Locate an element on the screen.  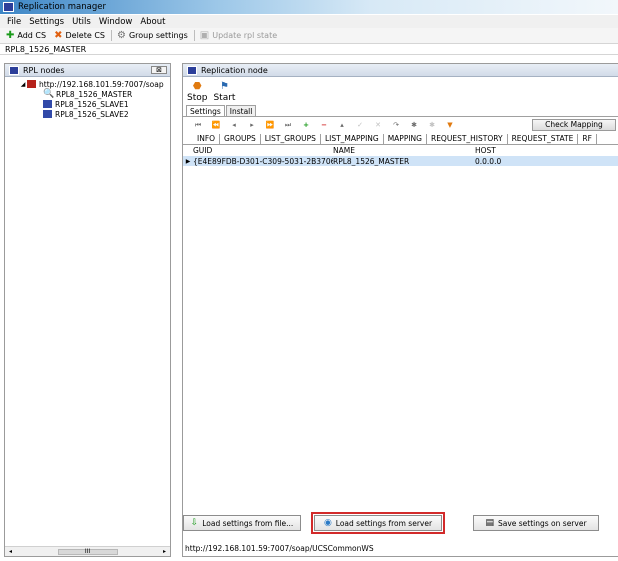
column-host: HOST is located at coordinates (540, 151).